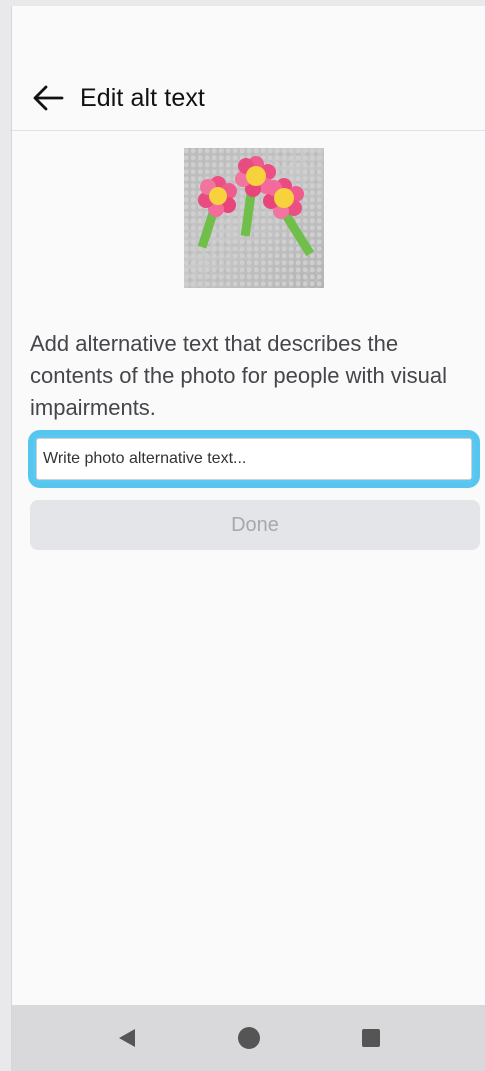 The image size is (485, 1071). What do you see at coordinates (255, 525) in the screenshot?
I see `done-button: Done` at bounding box center [255, 525].